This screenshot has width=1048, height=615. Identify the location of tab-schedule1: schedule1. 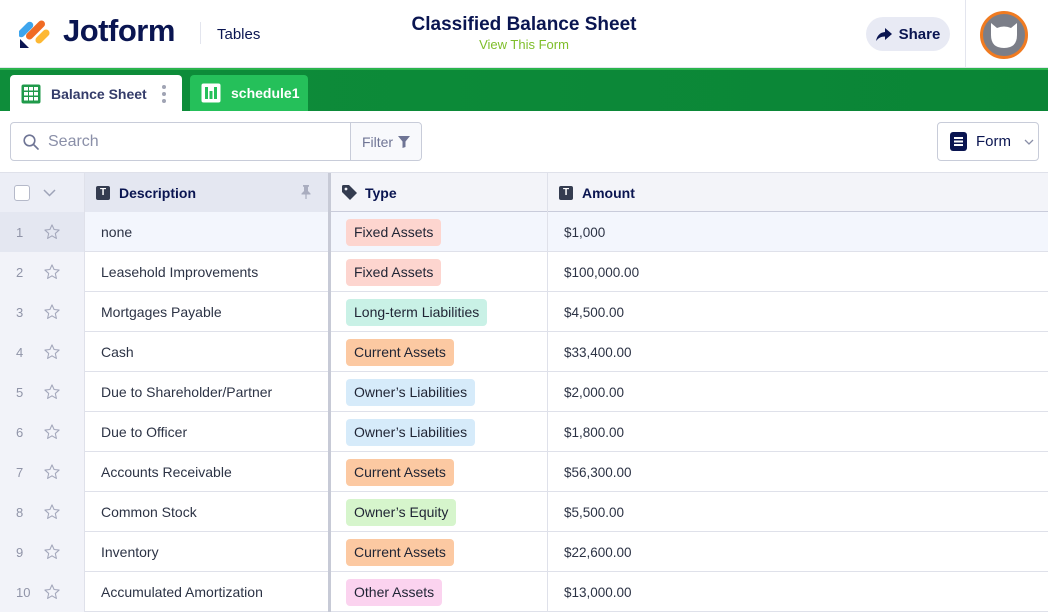
(249, 93).